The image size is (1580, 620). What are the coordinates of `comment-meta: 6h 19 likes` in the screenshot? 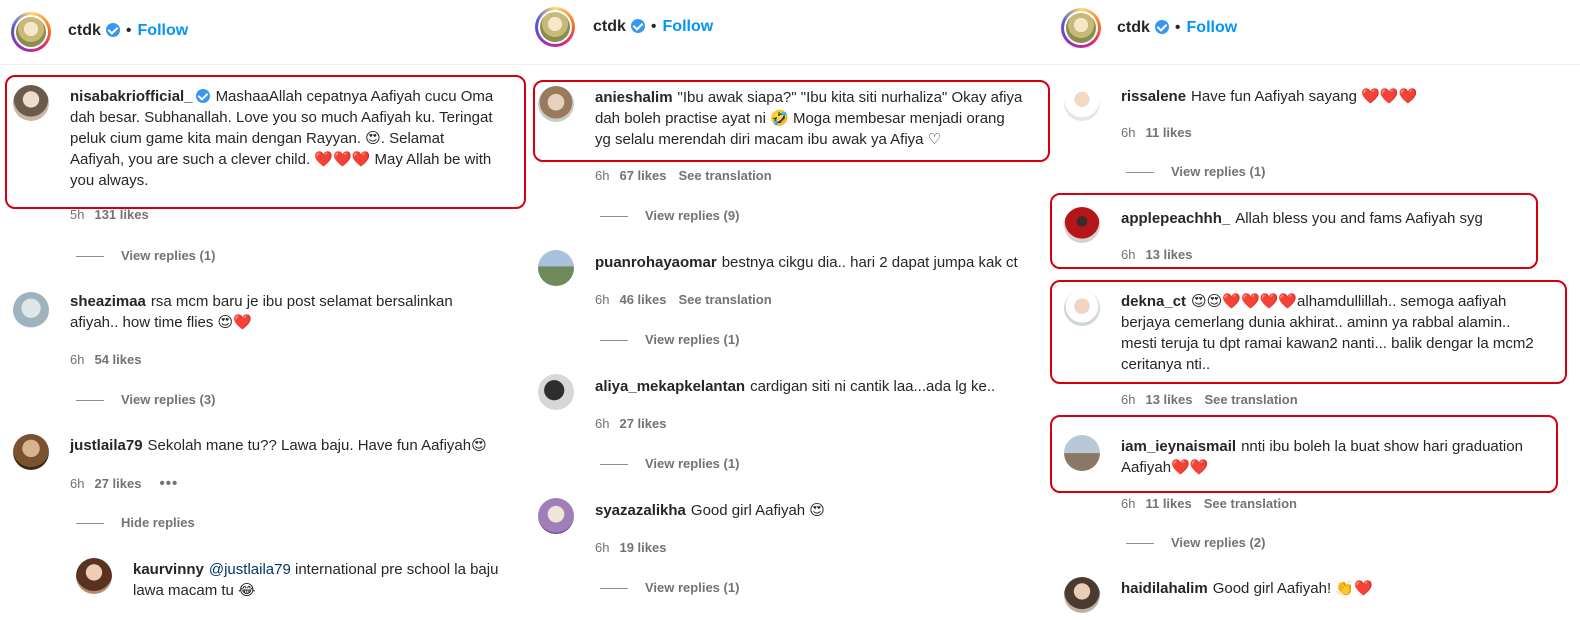 It's located at (630, 547).